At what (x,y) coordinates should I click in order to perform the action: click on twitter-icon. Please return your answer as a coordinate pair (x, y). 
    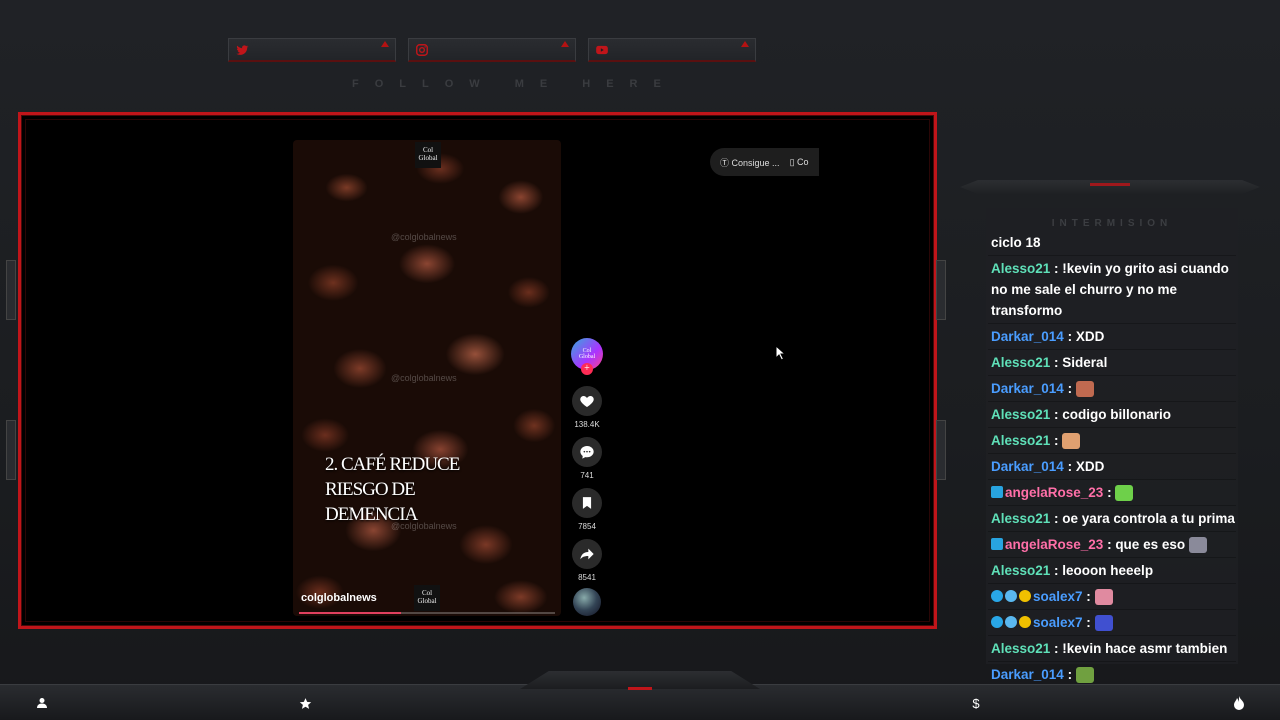
    Looking at the image, I should click on (242, 49).